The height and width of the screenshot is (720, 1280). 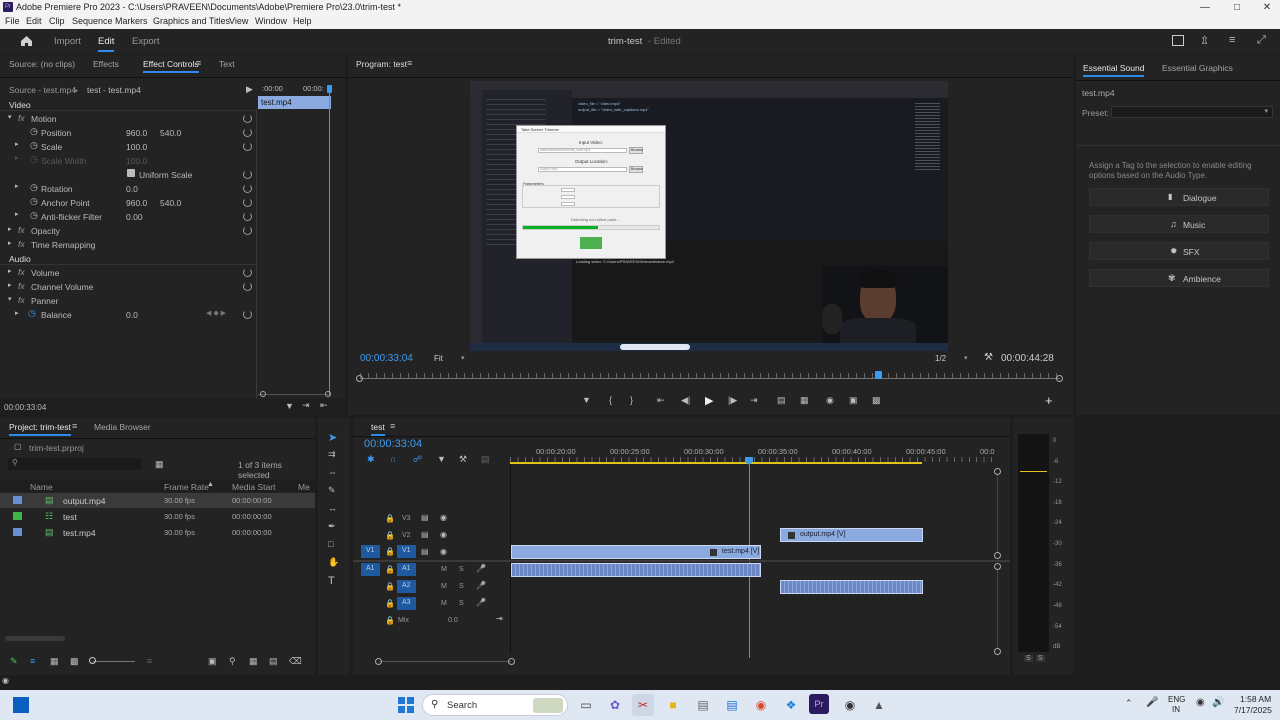 I want to click on mute-a1: M, so click(x=444, y=569).